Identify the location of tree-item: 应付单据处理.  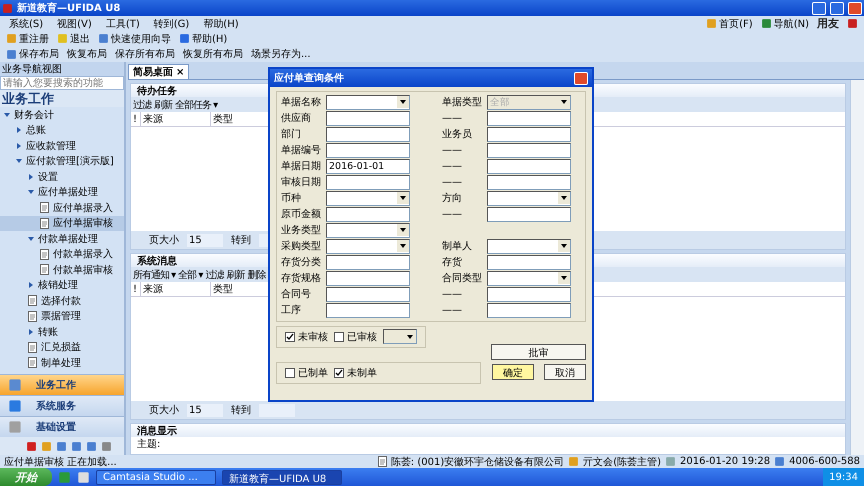
(62, 192).